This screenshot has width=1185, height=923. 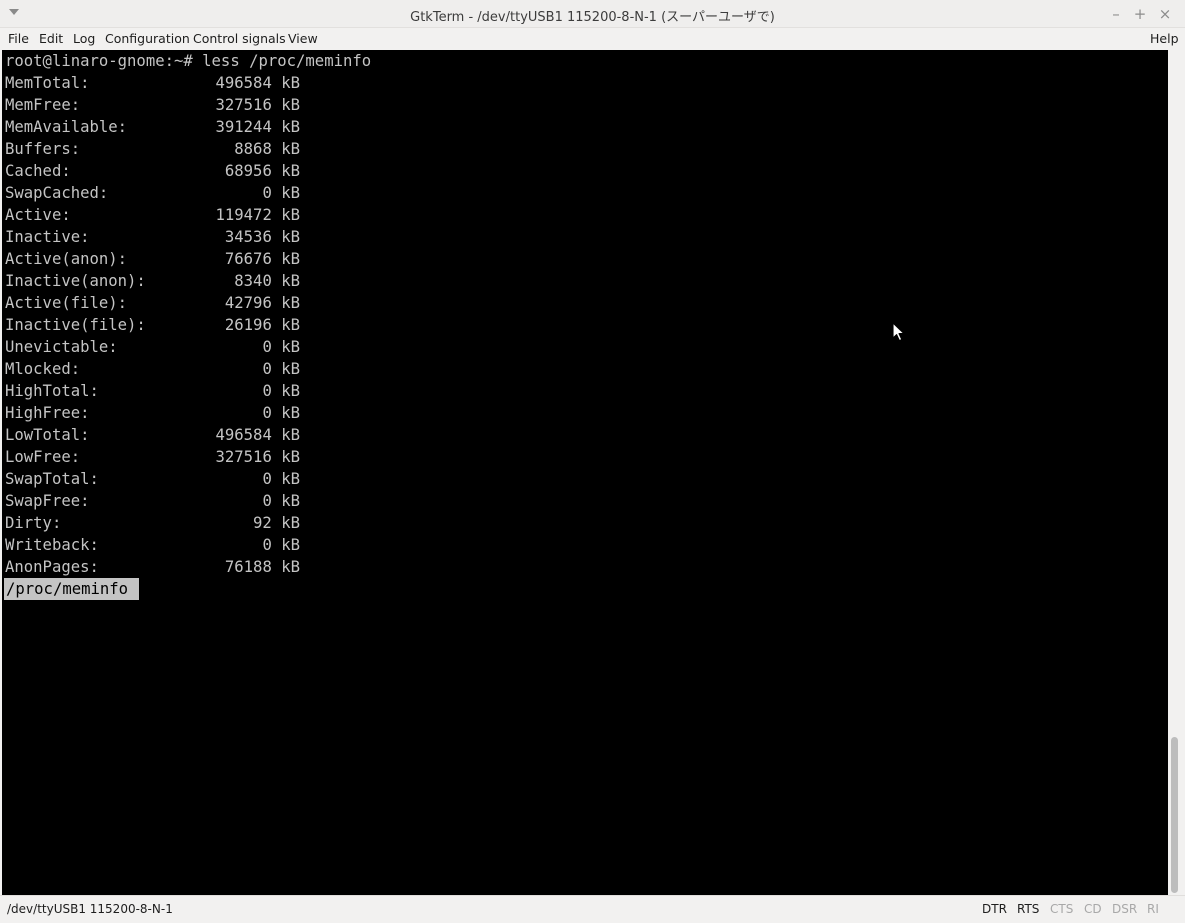 What do you see at coordinates (994, 909) in the screenshot?
I see `signal-dtr: DTR` at bounding box center [994, 909].